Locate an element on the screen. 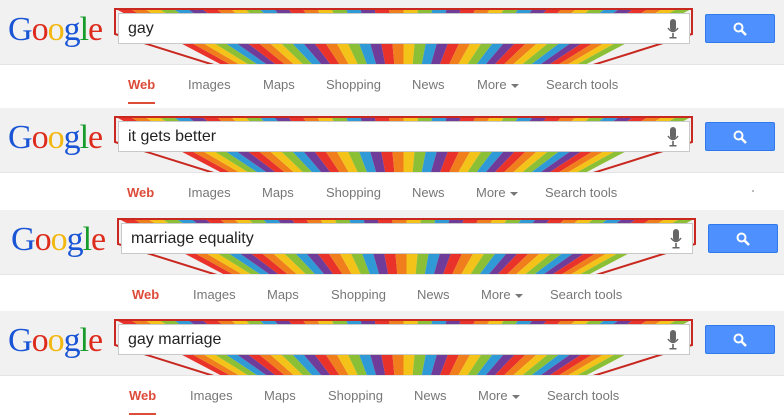 This screenshot has height=415, width=784. search-query-text: gay marriage is located at coordinates (175, 339).